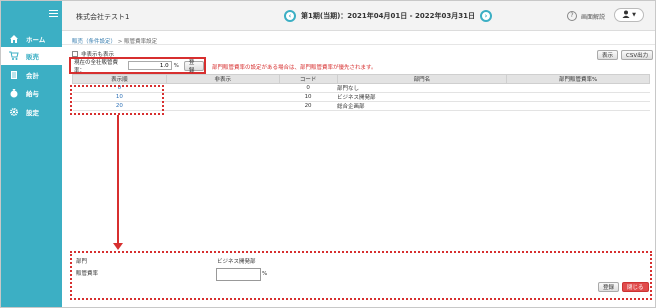  What do you see at coordinates (308, 88) in the screenshot?
I see `code-cell: 0` at bounding box center [308, 88].